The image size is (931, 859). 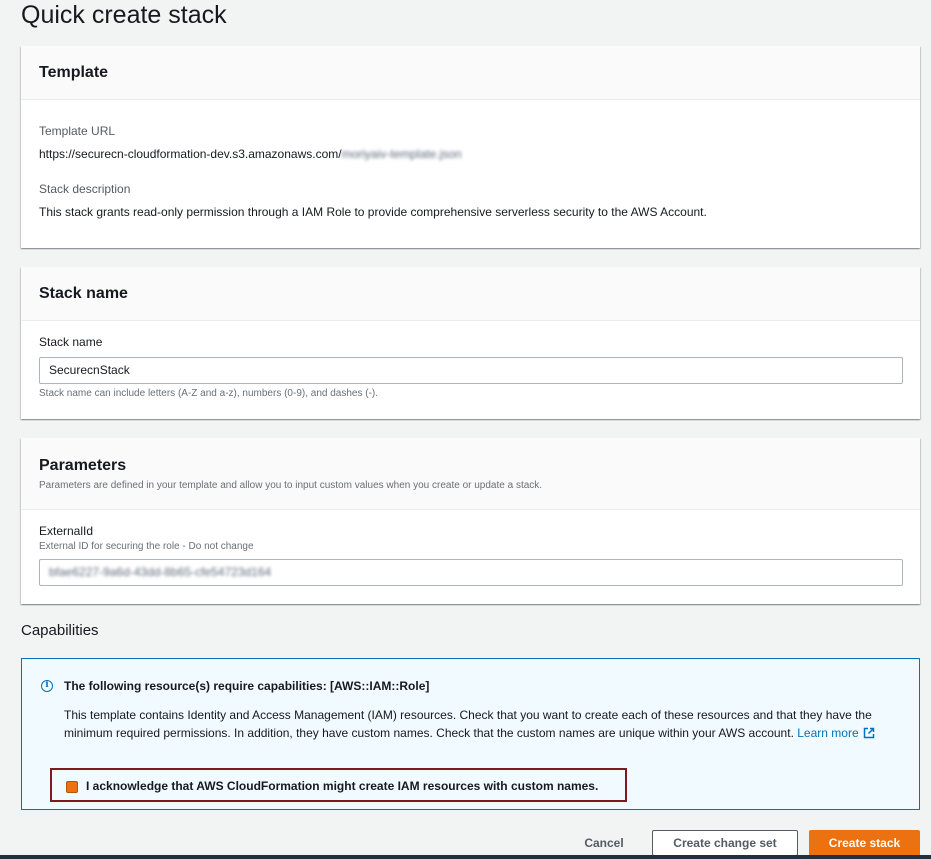 What do you see at coordinates (471, 572) in the screenshot?
I see `external-id-input: bfae6227-9a6d-43dd-8b65-cfe54723d164` at bounding box center [471, 572].